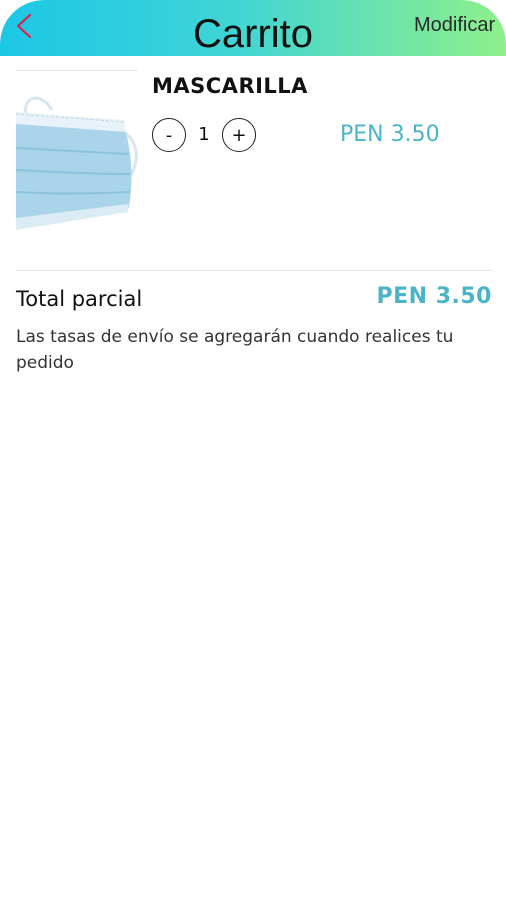  Describe the element at coordinates (204, 134) in the screenshot. I see `quantity-value: 1` at that location.